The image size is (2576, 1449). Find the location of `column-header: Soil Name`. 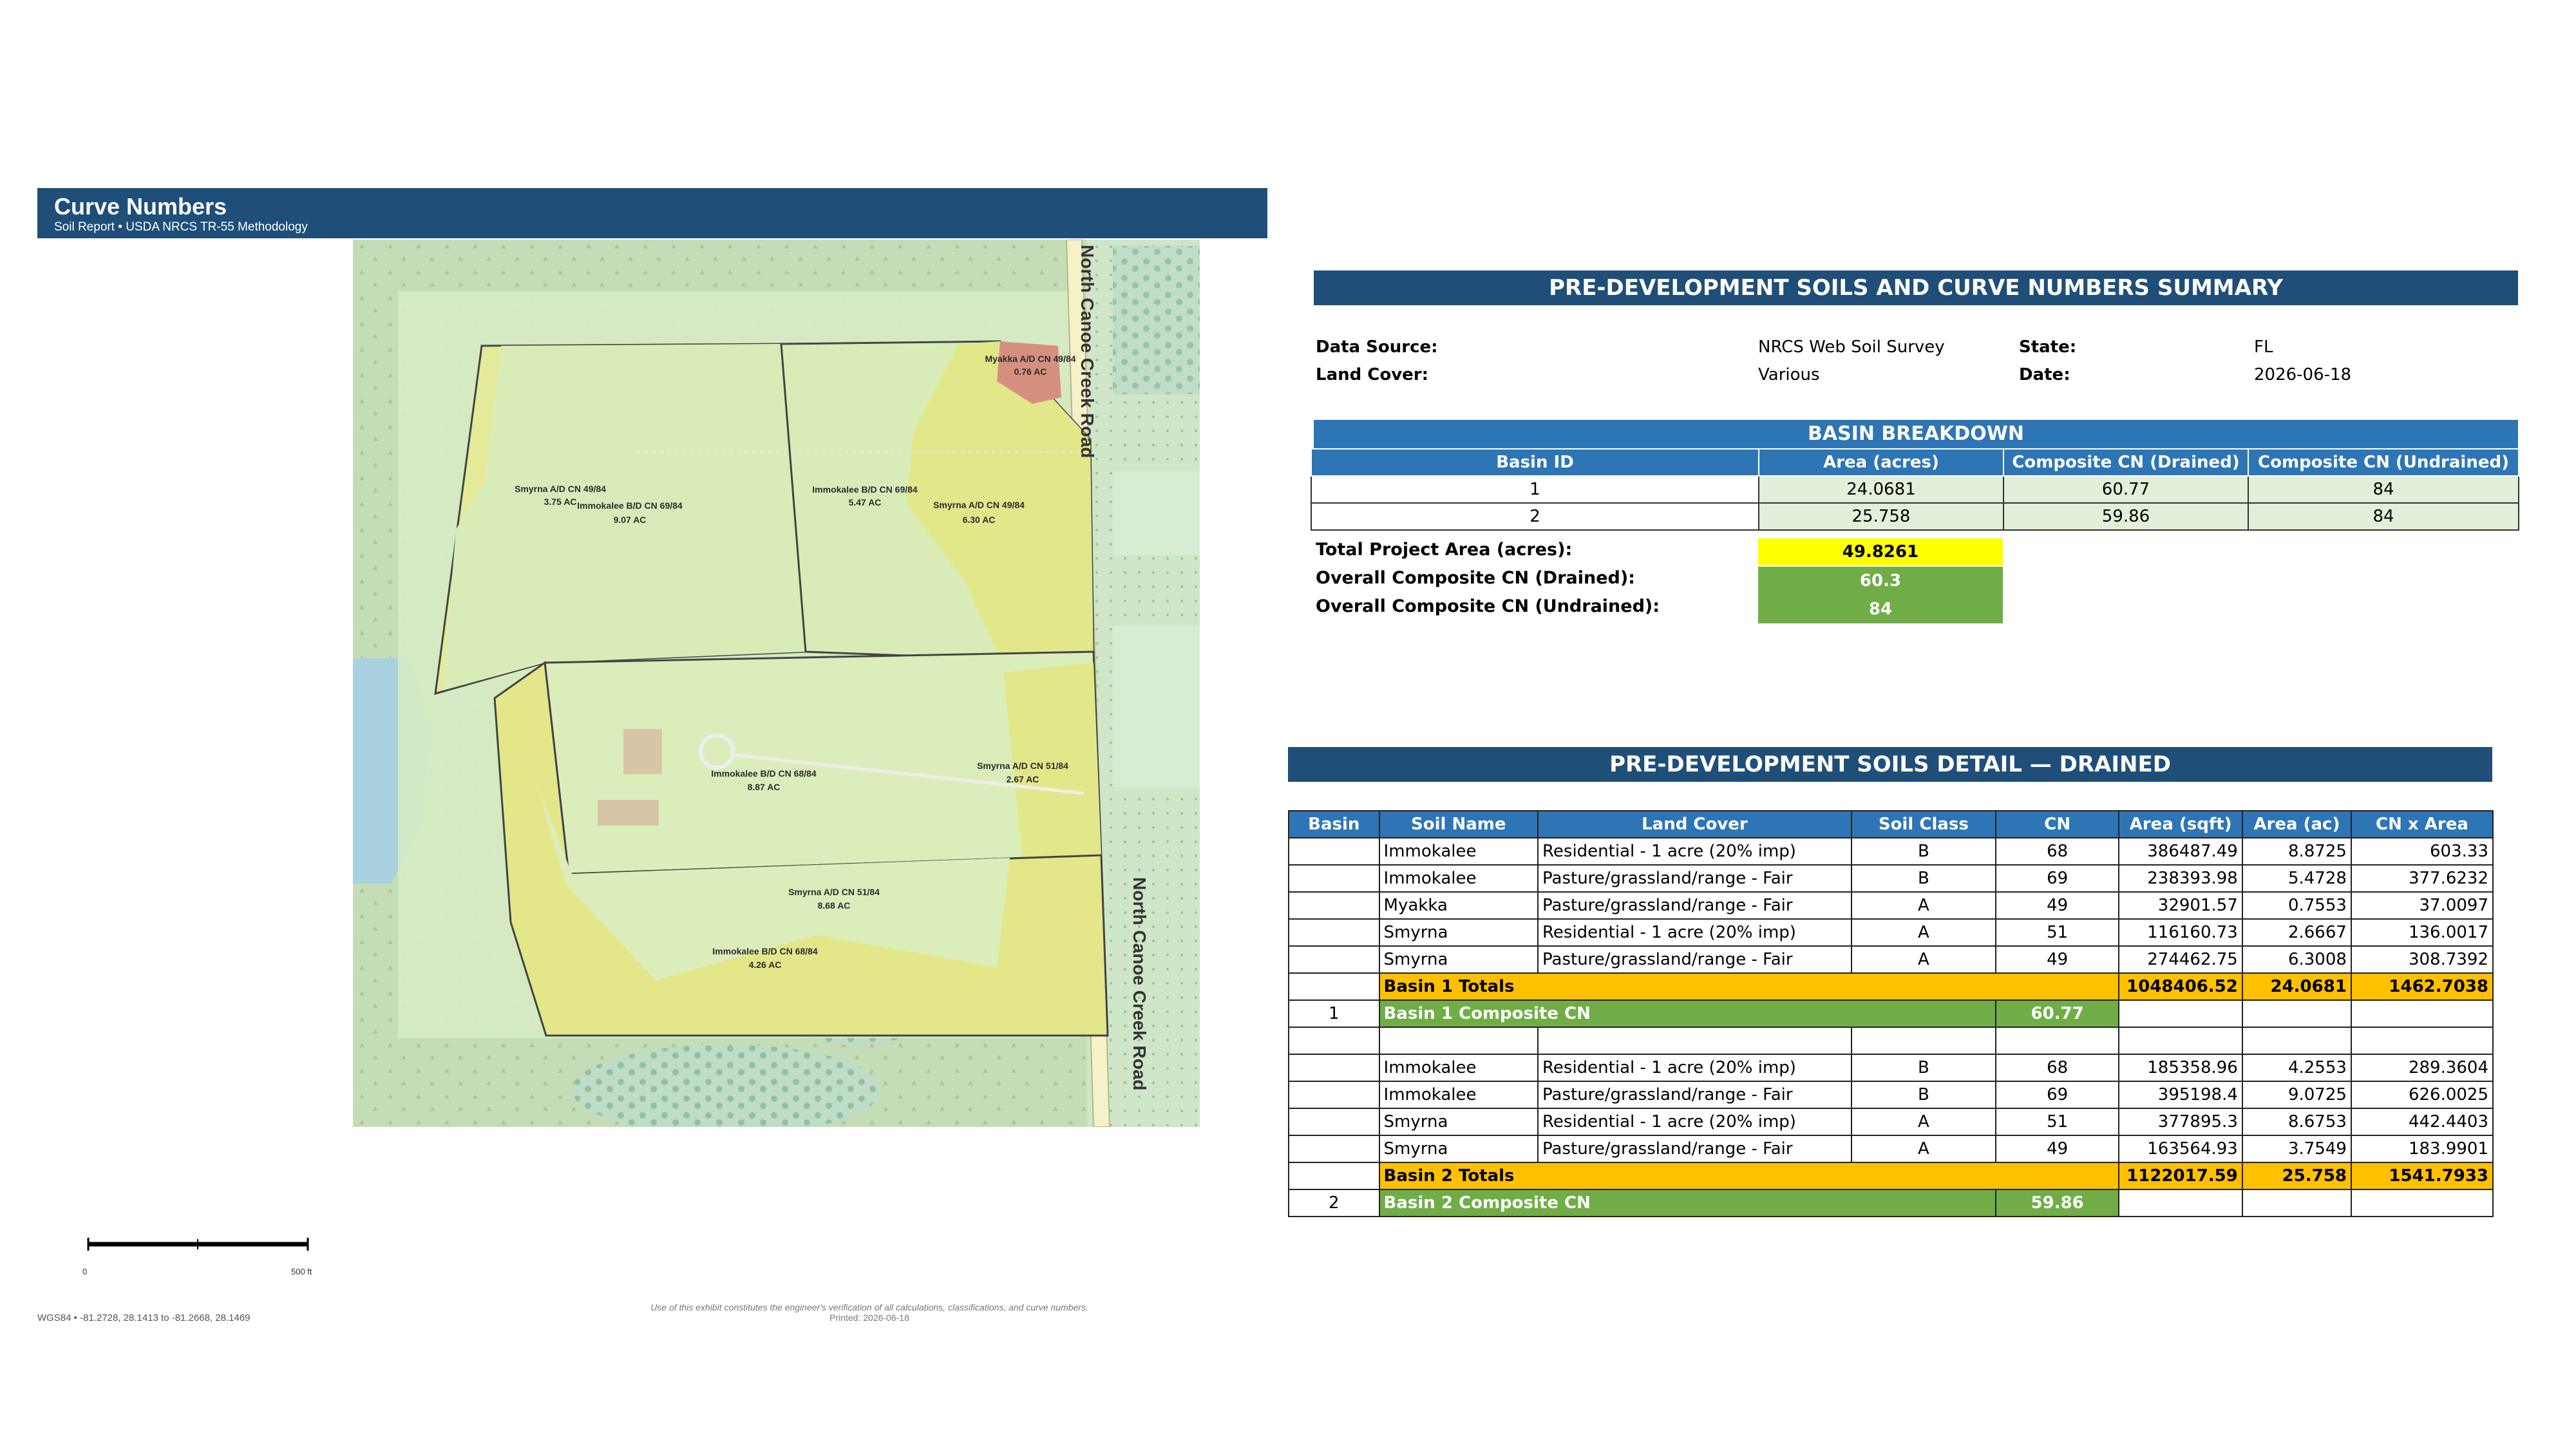

column-header: Soil Name is located at coordinates (1459, 824).